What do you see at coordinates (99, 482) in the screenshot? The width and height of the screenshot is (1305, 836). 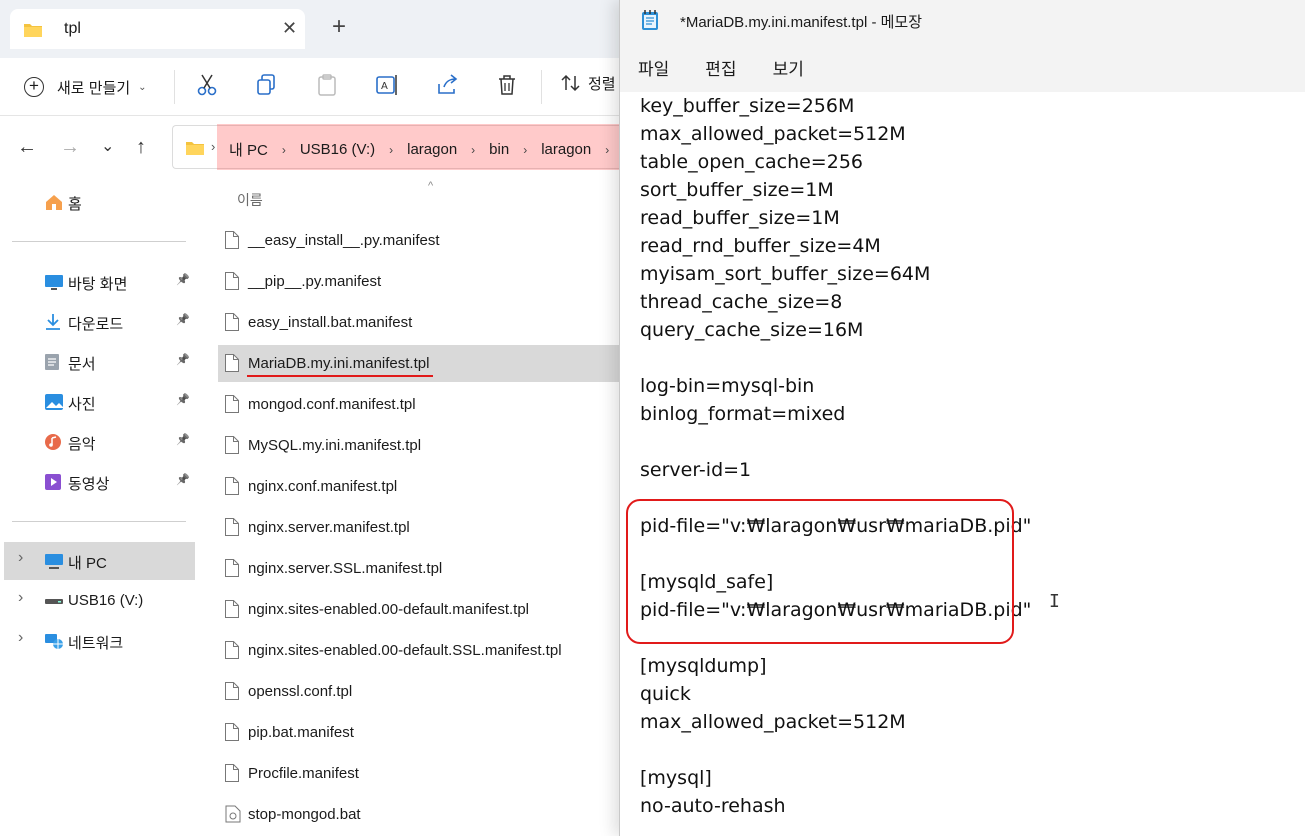 I see `nav-item-quick-access: 동영상 📌` at bounding box center [99, 482].